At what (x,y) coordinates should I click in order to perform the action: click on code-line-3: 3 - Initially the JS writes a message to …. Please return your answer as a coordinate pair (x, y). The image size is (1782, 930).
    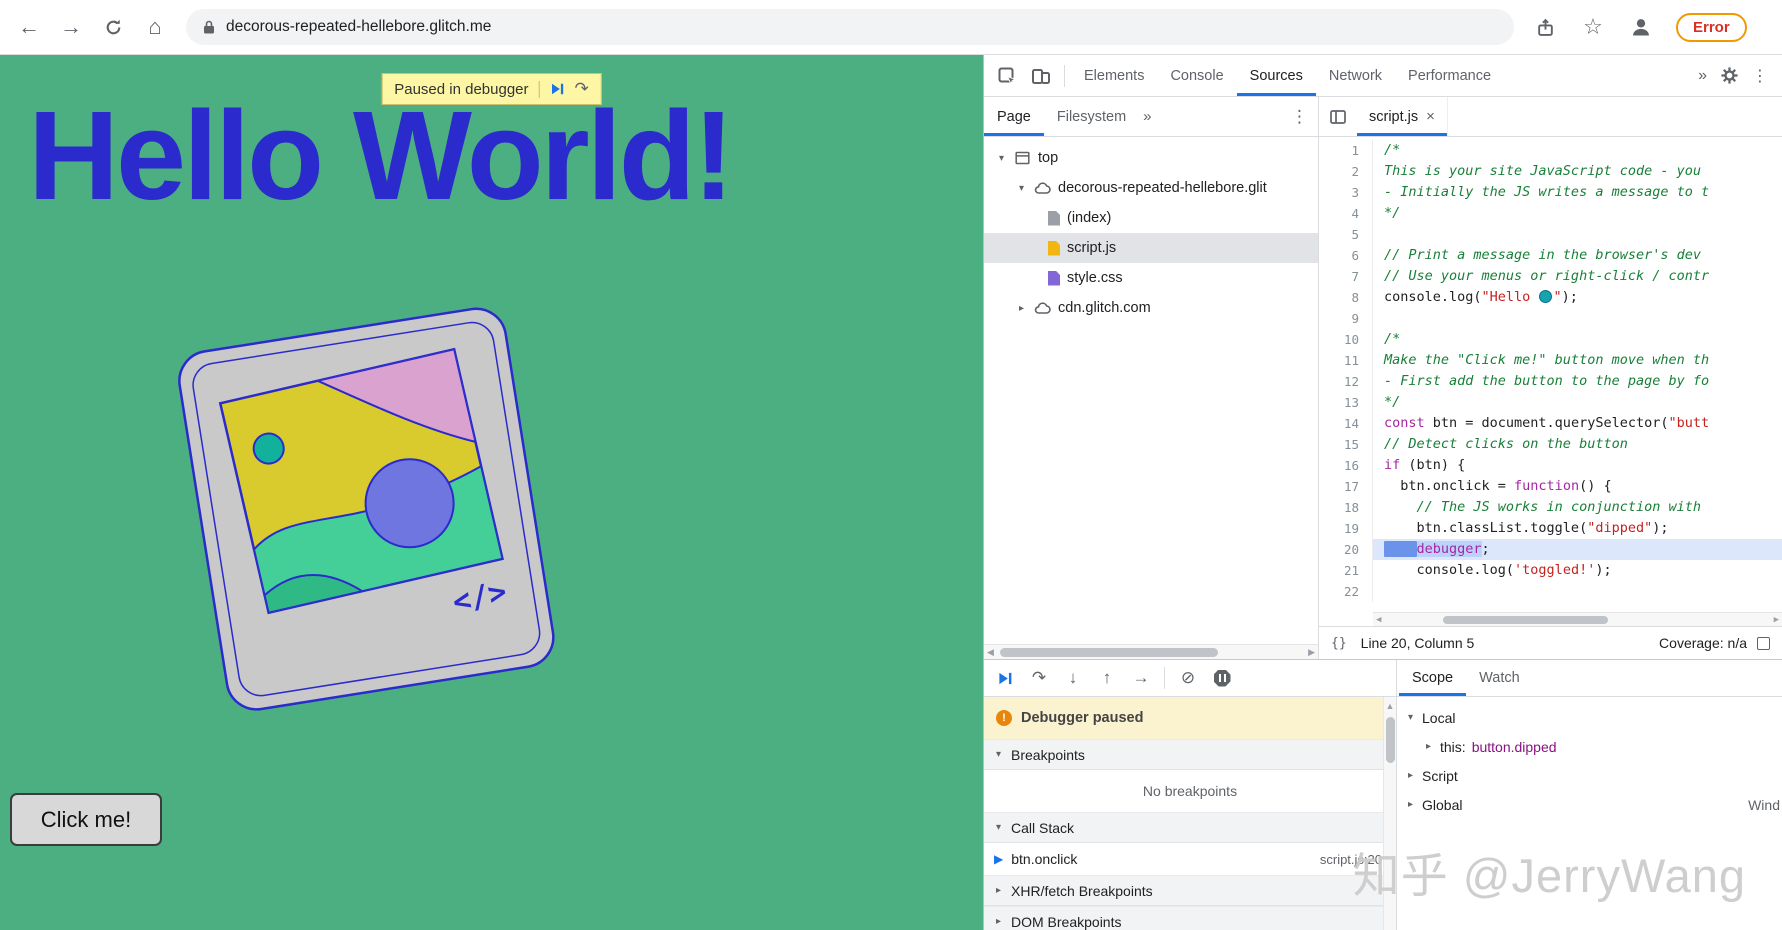
    Looking at the image, I should click on (1550, 192).